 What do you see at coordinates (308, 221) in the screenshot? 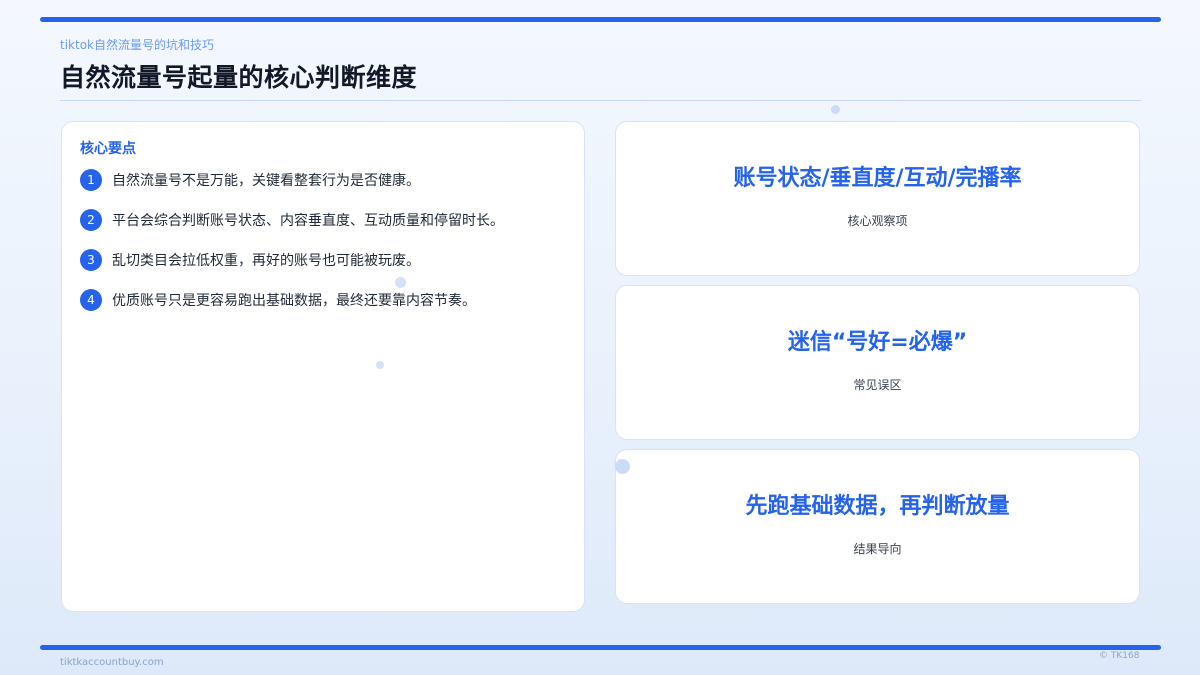
I see `point-text: 平台会综合判断账号状态、内容垂直度、互动质量和停留时长。` at bounding box center [308, 221].